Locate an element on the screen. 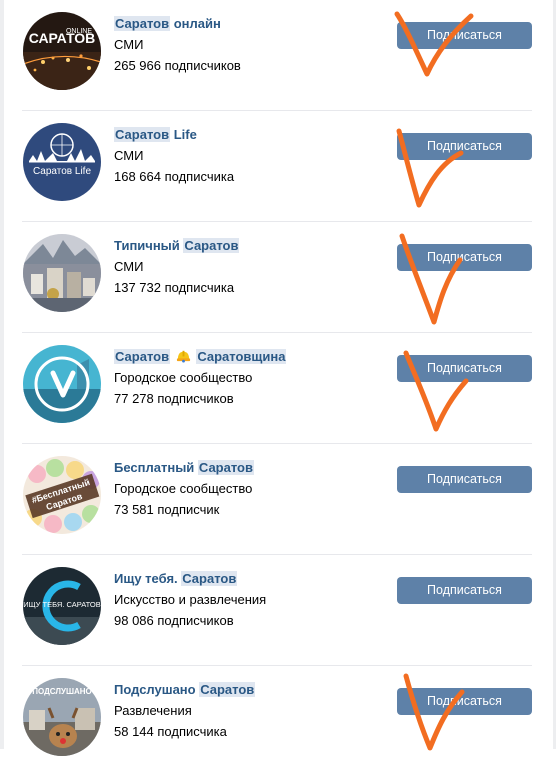 The height and width of the screenshot is (777, 556). subscriber-count: 77 278 подписчиков is located at coordinates (174, 398).